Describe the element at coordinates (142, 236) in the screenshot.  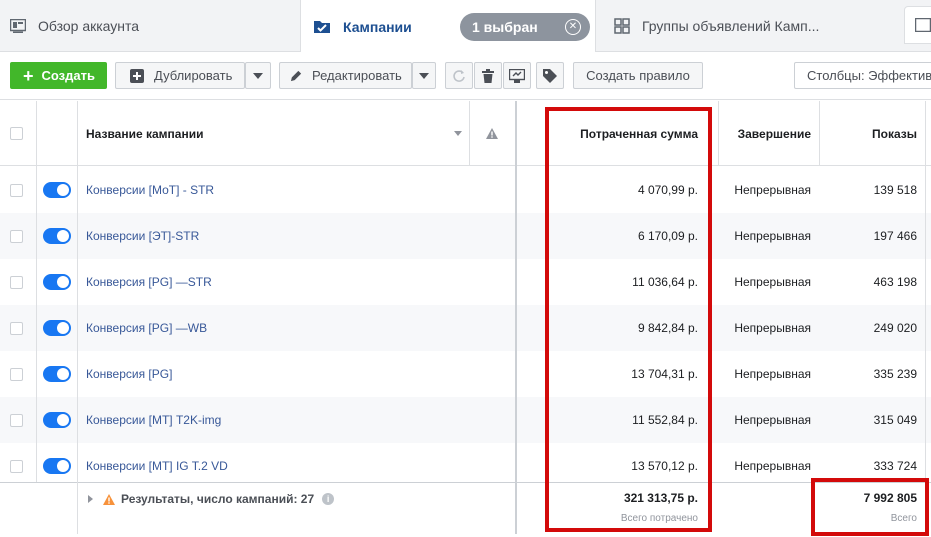
I see `campaign-name-link: Конверсии [ЭТ]-STR` at that location.